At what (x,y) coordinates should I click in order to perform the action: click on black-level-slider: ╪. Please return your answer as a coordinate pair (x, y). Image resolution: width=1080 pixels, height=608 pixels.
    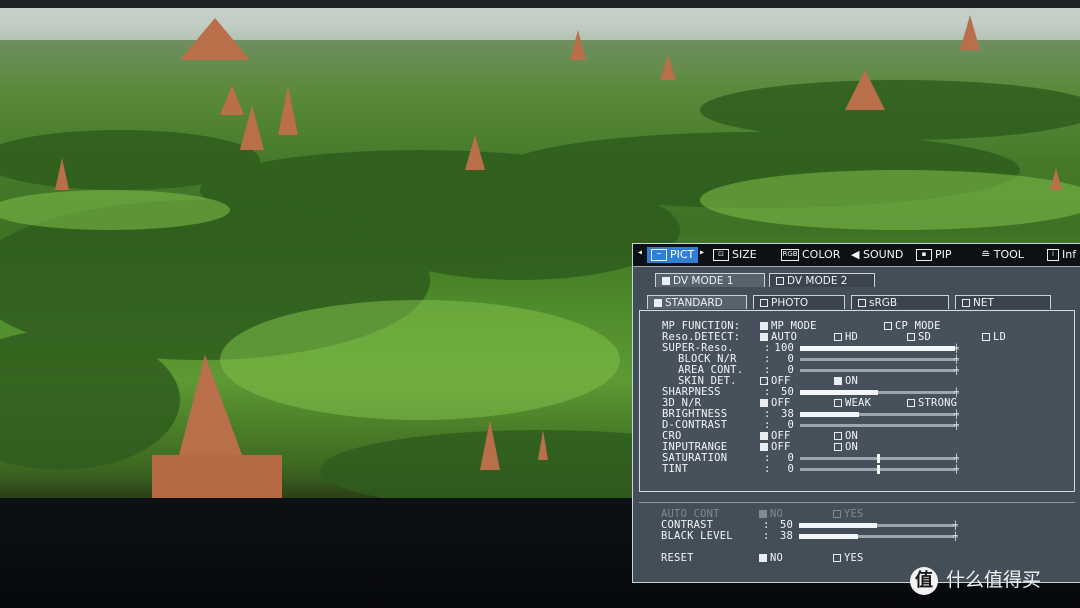
    Looking at the image, I should click on (878, 536).